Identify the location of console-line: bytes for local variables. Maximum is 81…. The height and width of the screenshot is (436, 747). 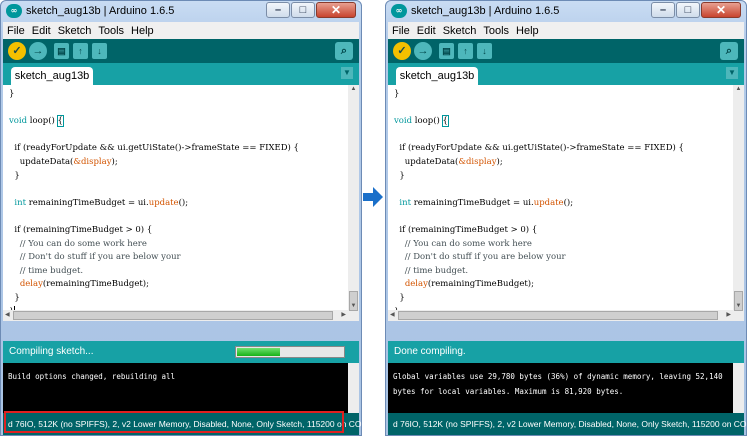
(508, 391).